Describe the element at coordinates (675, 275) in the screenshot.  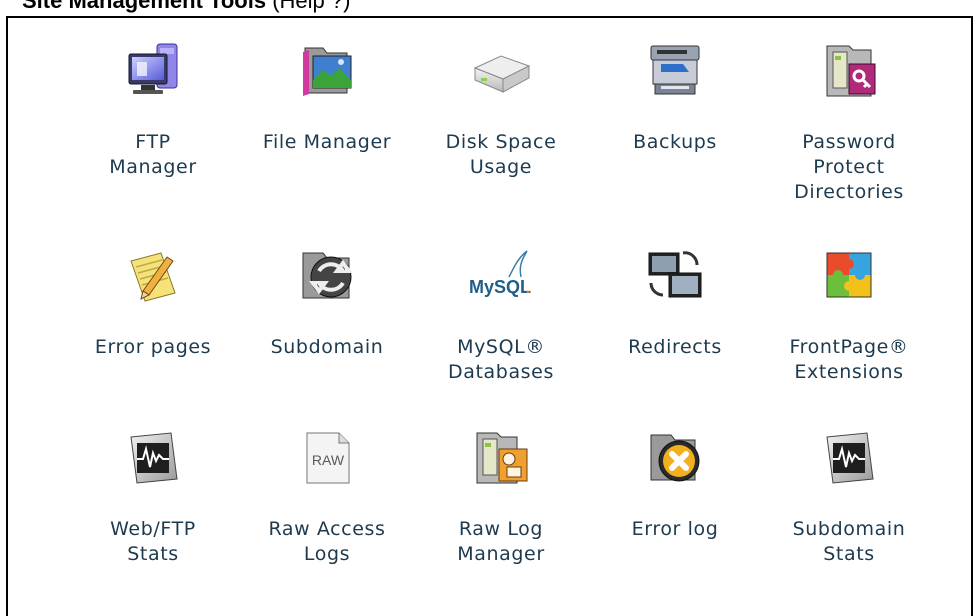
I see `redirect-monitors-icon` at that location.